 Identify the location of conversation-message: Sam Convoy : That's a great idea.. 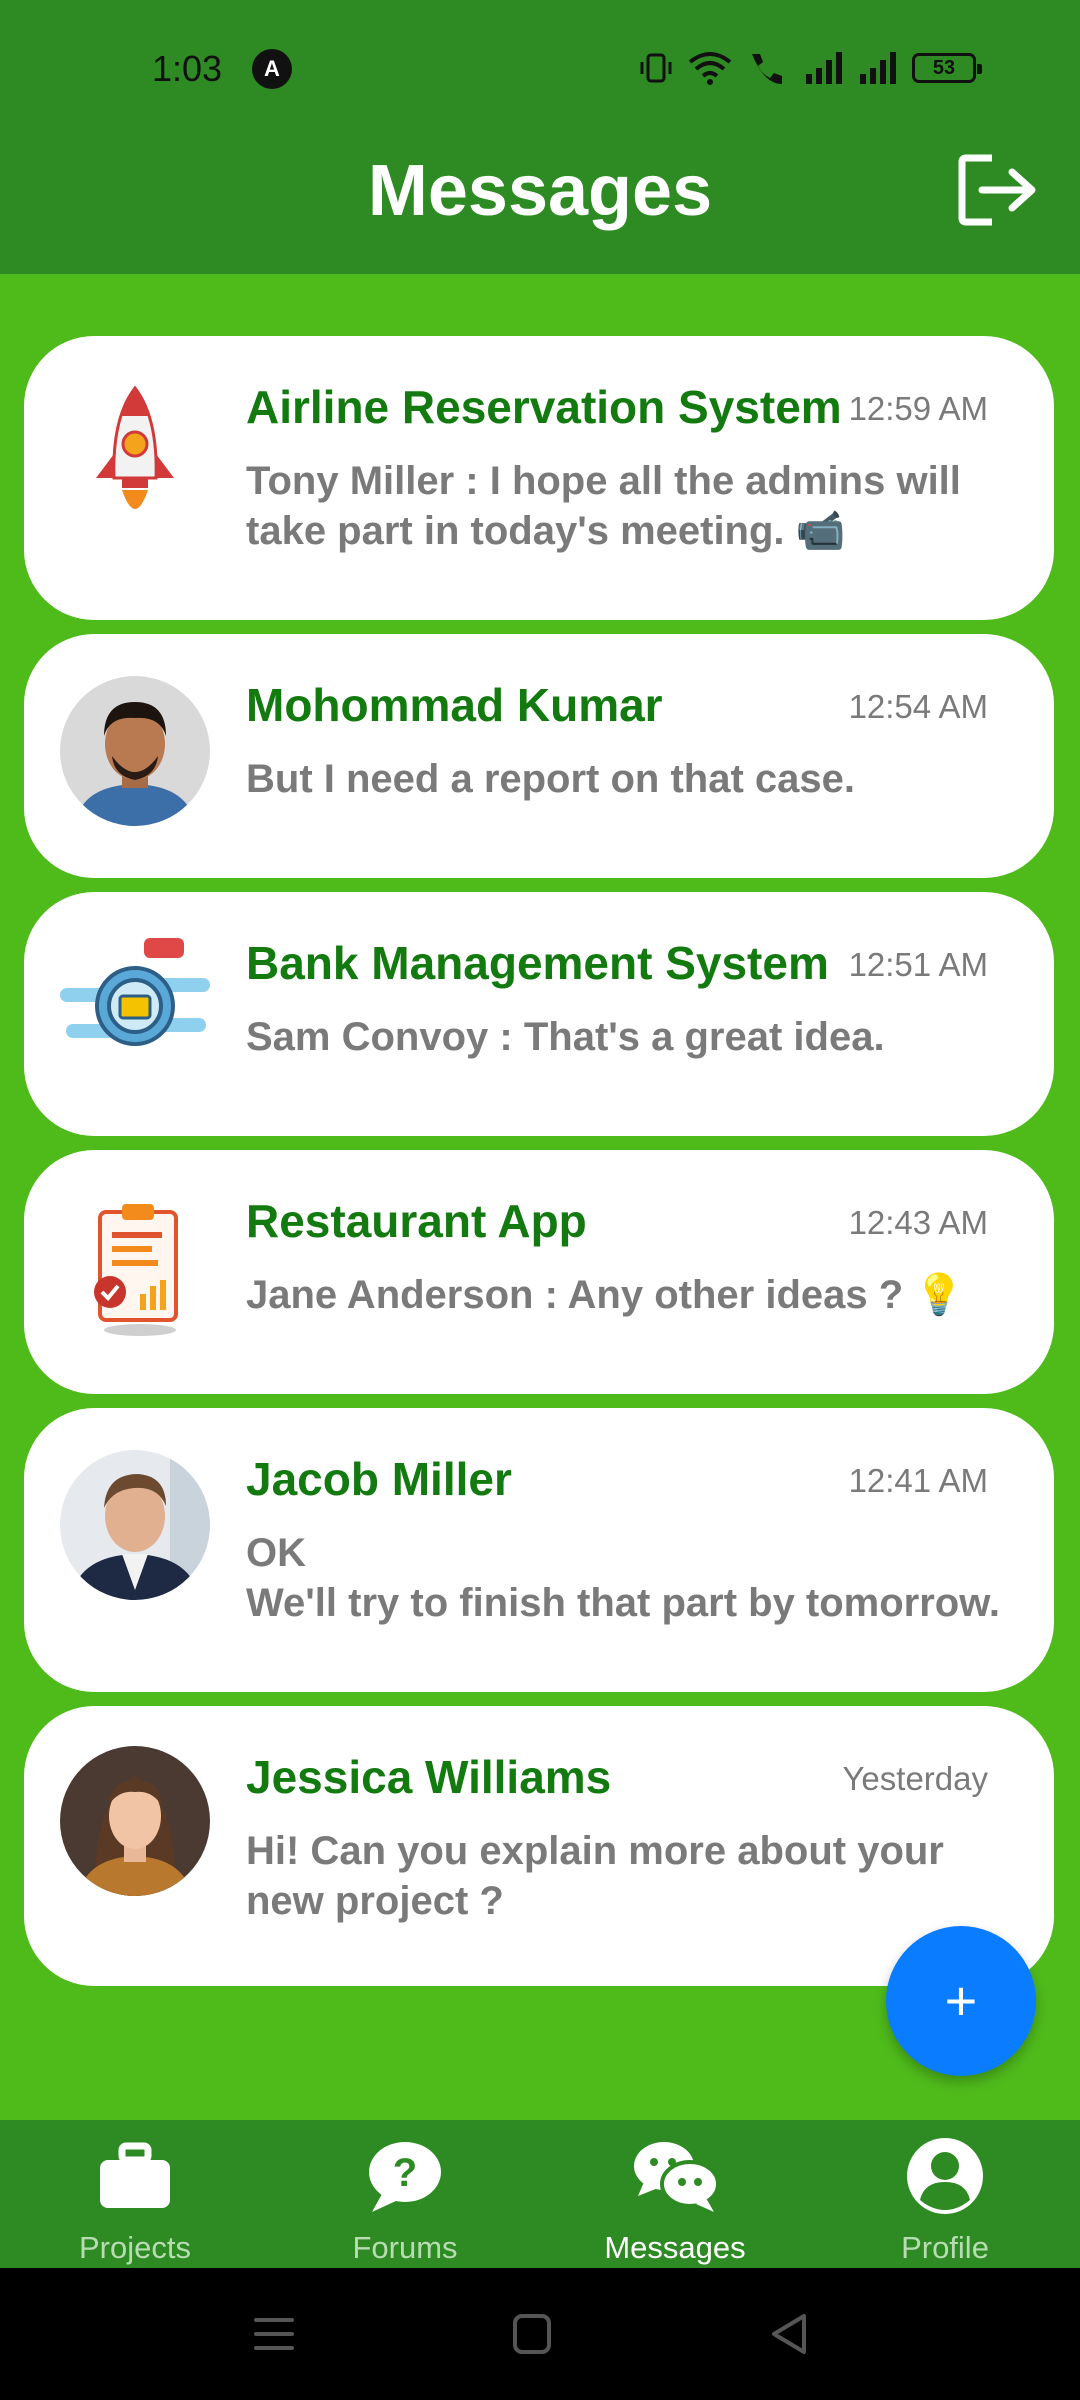
(565, 1037).